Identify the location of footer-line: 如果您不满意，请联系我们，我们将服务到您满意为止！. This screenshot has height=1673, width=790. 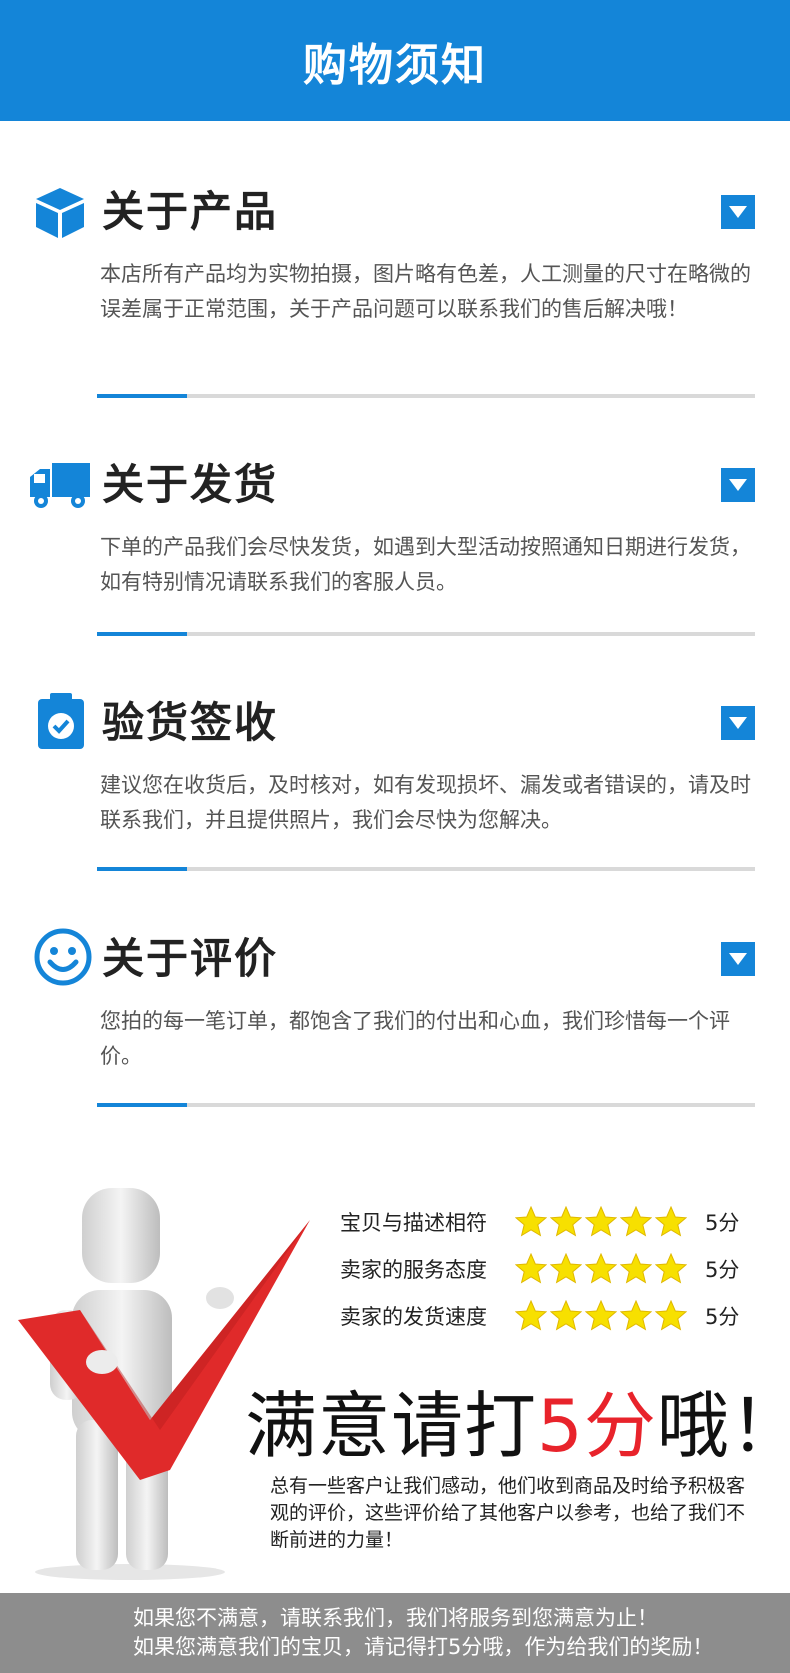
(395, 1618).